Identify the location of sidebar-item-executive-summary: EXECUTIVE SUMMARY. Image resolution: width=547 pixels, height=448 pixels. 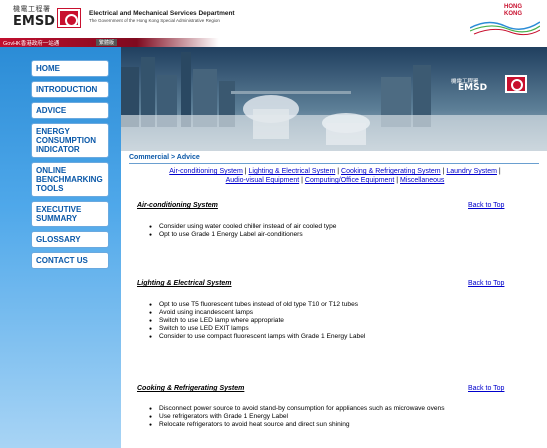
(70, 214).